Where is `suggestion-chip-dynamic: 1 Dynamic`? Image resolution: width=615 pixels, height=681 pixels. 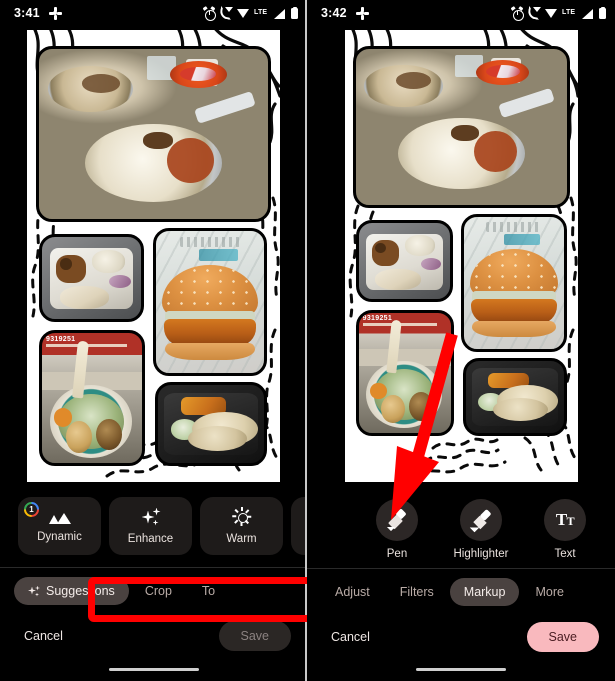 suggestion-chip-dynamic: 1 Dynamic is located at coordinates (59, 526).